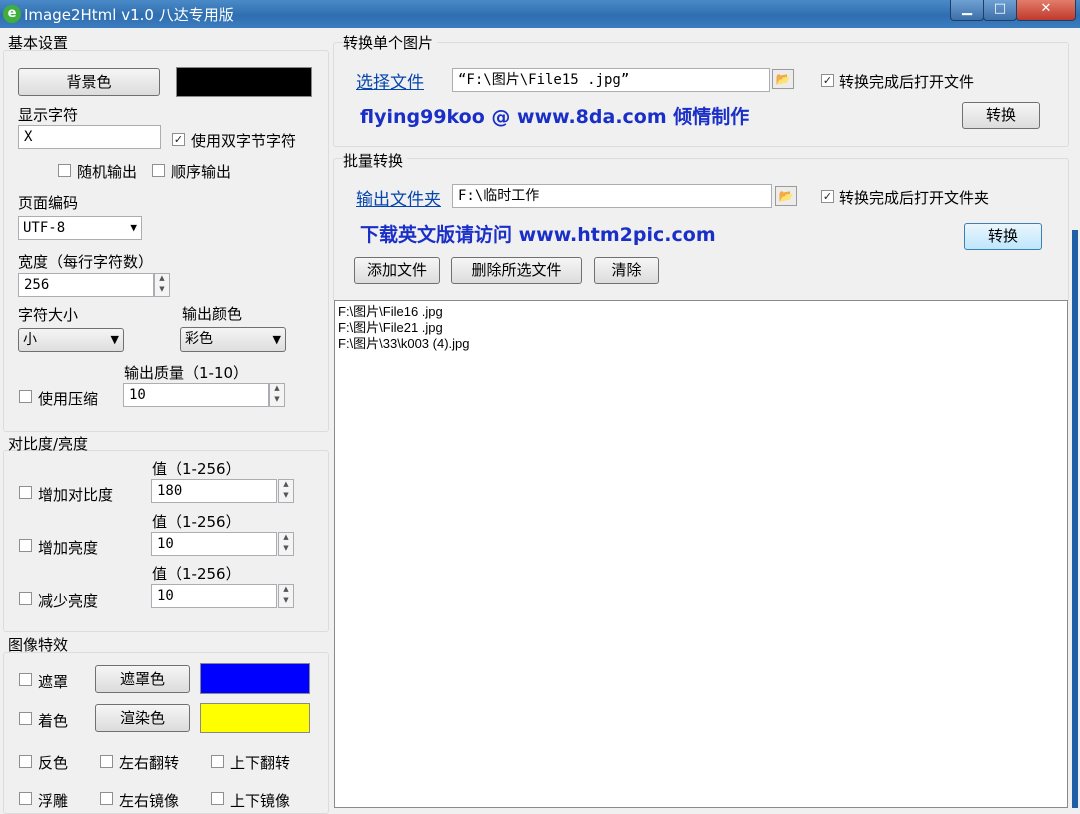  What do you see at coordinates (827, 196) in the screenshot?
I see `open-folder-after-checkbox: ✓` at bounding box center [827, 196].